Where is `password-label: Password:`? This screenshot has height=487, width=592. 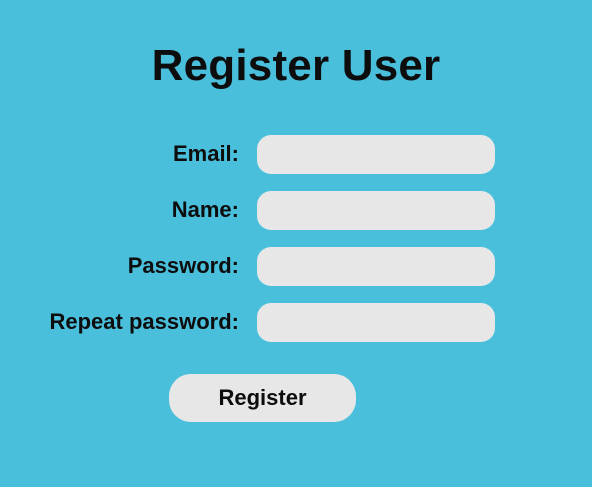 password-label: Password: is located at coordinates (183, 265).